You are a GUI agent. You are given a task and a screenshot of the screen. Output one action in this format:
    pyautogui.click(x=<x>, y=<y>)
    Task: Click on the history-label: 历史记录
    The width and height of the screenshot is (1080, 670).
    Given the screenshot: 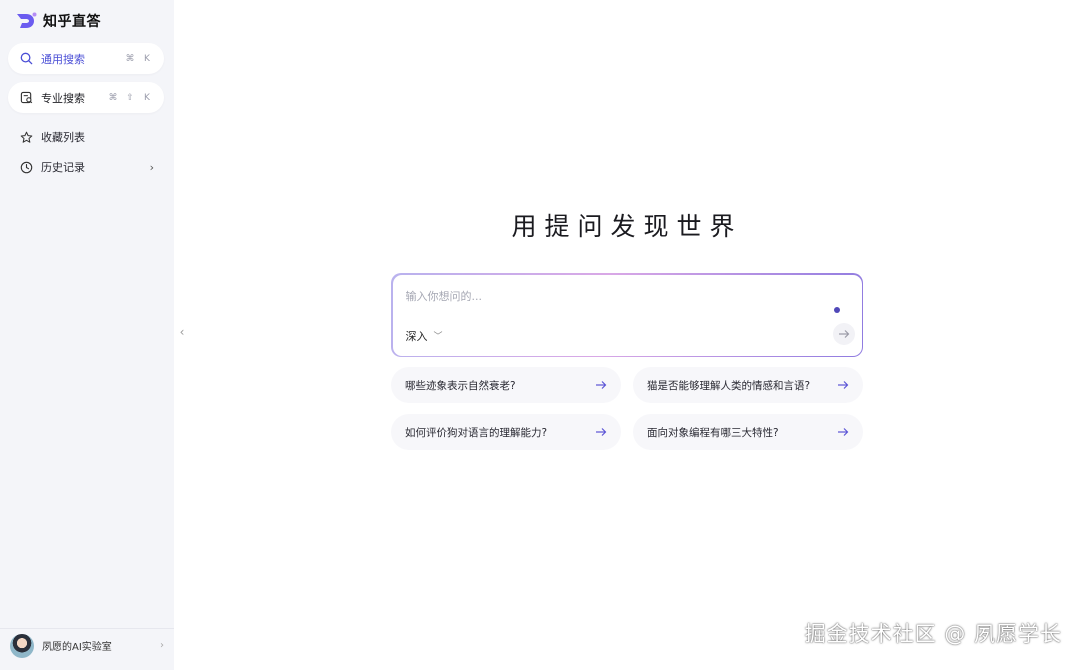 What is the action you would take?
    pyautogui.click(x=63, y=167)
    